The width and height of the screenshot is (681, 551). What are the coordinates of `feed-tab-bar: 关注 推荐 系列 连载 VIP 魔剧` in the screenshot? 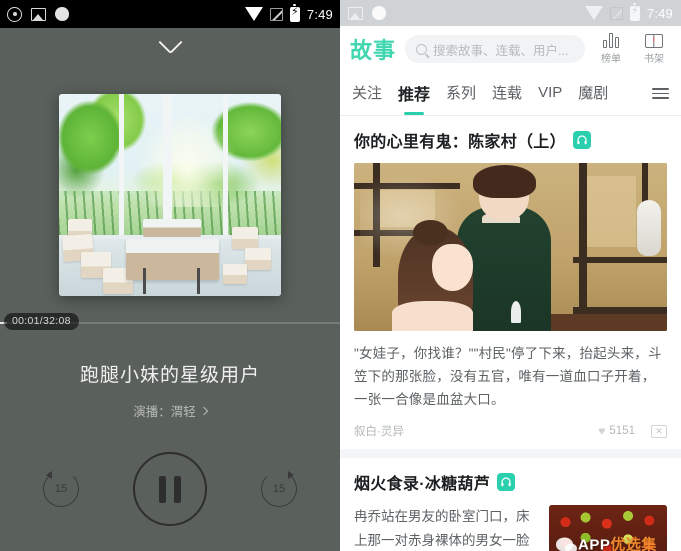 It's located at (510, 94).